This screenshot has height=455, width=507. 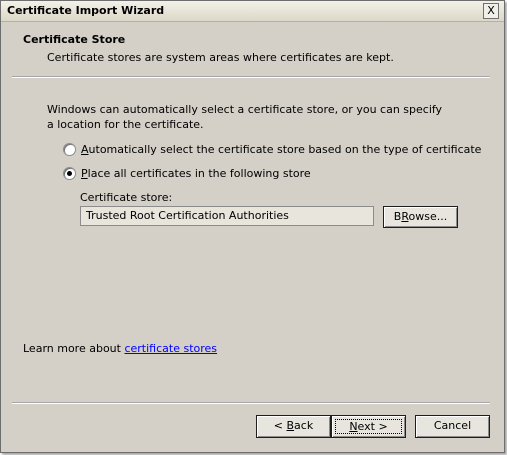 What do you see at coordinates (170, 348) in the screenshot?
I see `certificate-stores-link: certificate stores` at bounding box center [170, 348].